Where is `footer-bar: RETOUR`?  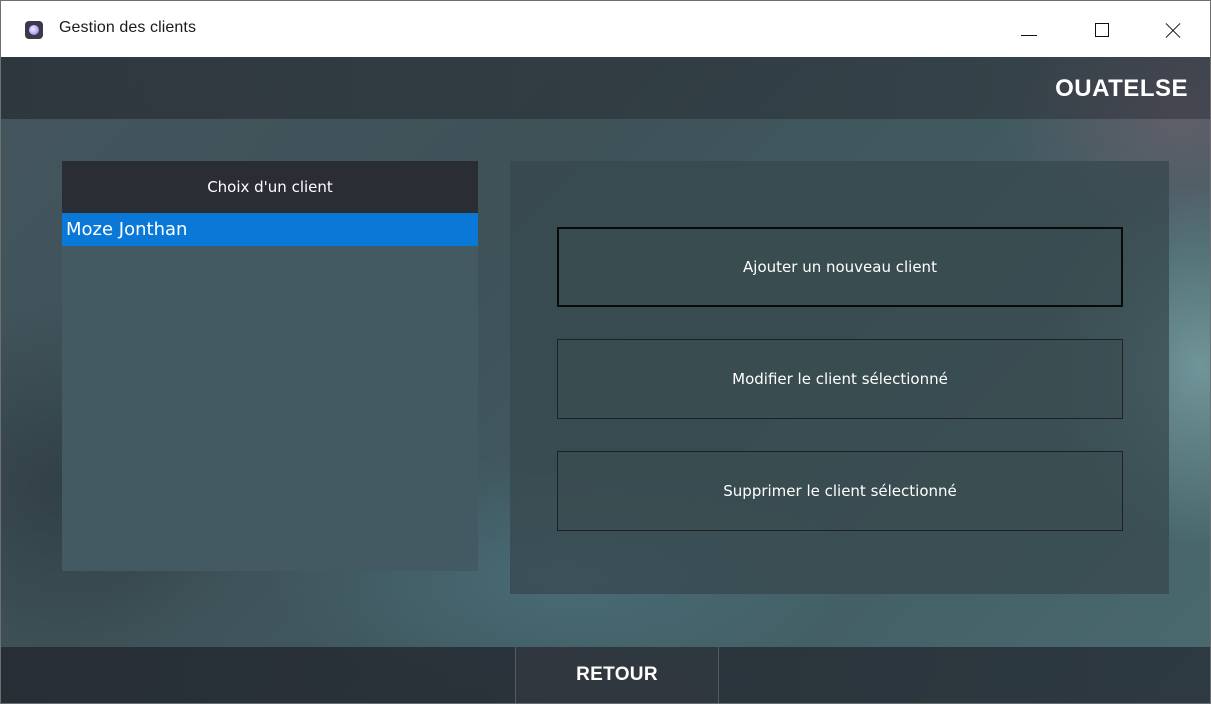 footer-bar: RETOUR is located at coordinates (605, 675).